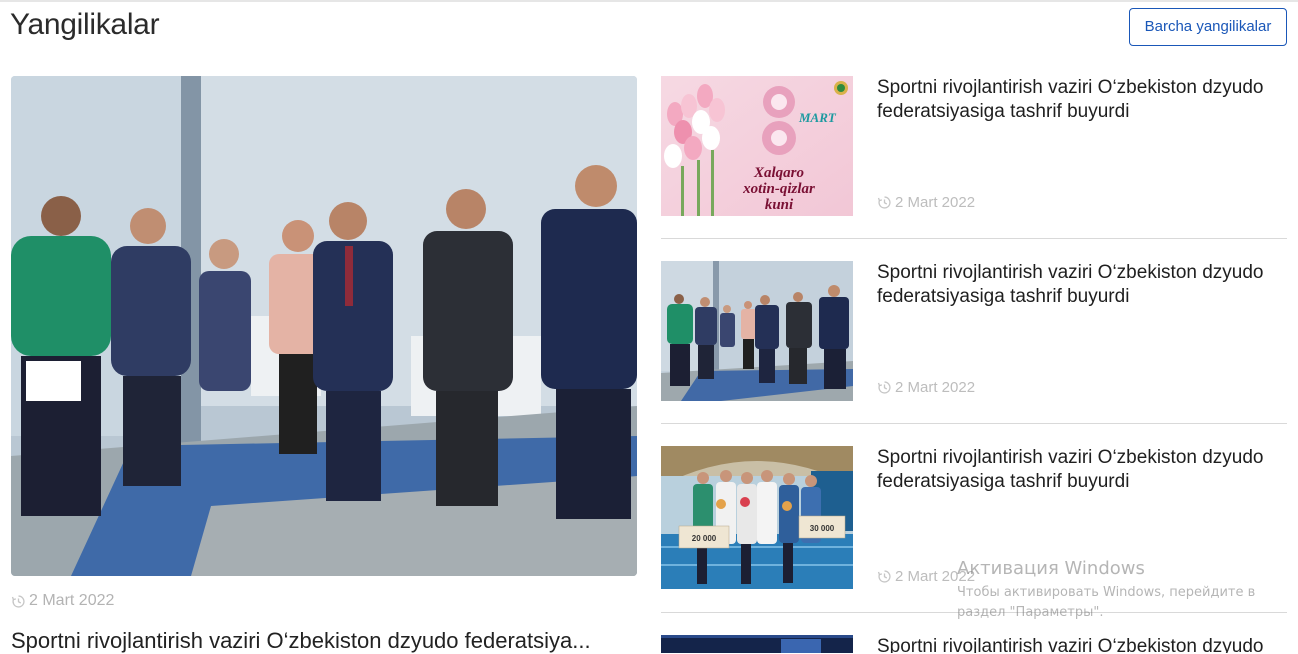 The height and width of the screenshot is (654, 1298). What do you see at coordinates (1051, 568) in the screenshot?
I see `watermark-title: Активация Windows` at bounding box center [1051, 568].